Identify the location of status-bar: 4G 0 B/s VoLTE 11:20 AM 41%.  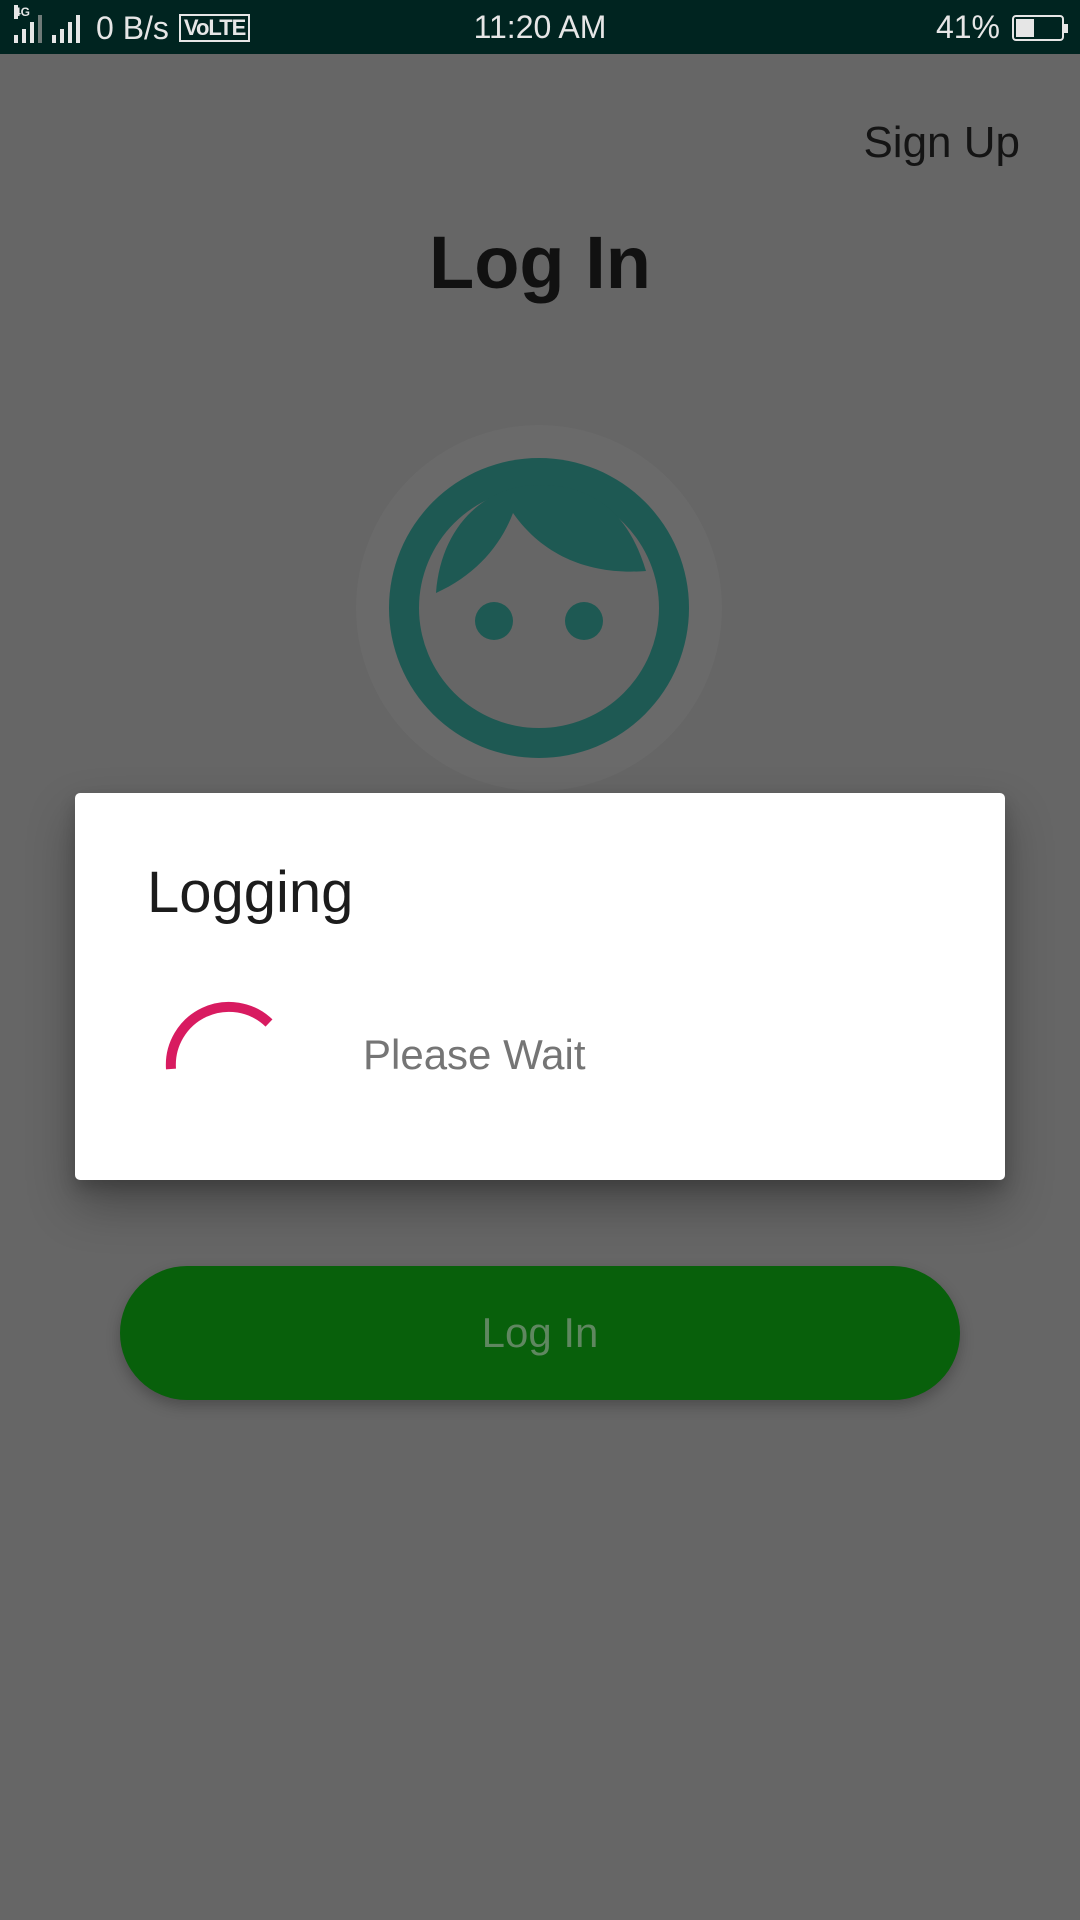
(540, 27).